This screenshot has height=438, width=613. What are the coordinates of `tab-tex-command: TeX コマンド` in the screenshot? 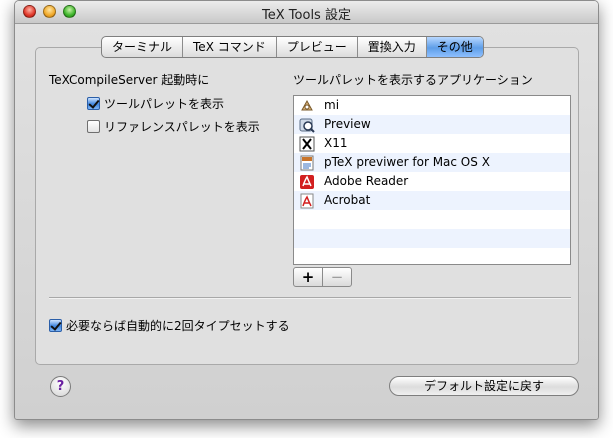 It's located at (230, 47).